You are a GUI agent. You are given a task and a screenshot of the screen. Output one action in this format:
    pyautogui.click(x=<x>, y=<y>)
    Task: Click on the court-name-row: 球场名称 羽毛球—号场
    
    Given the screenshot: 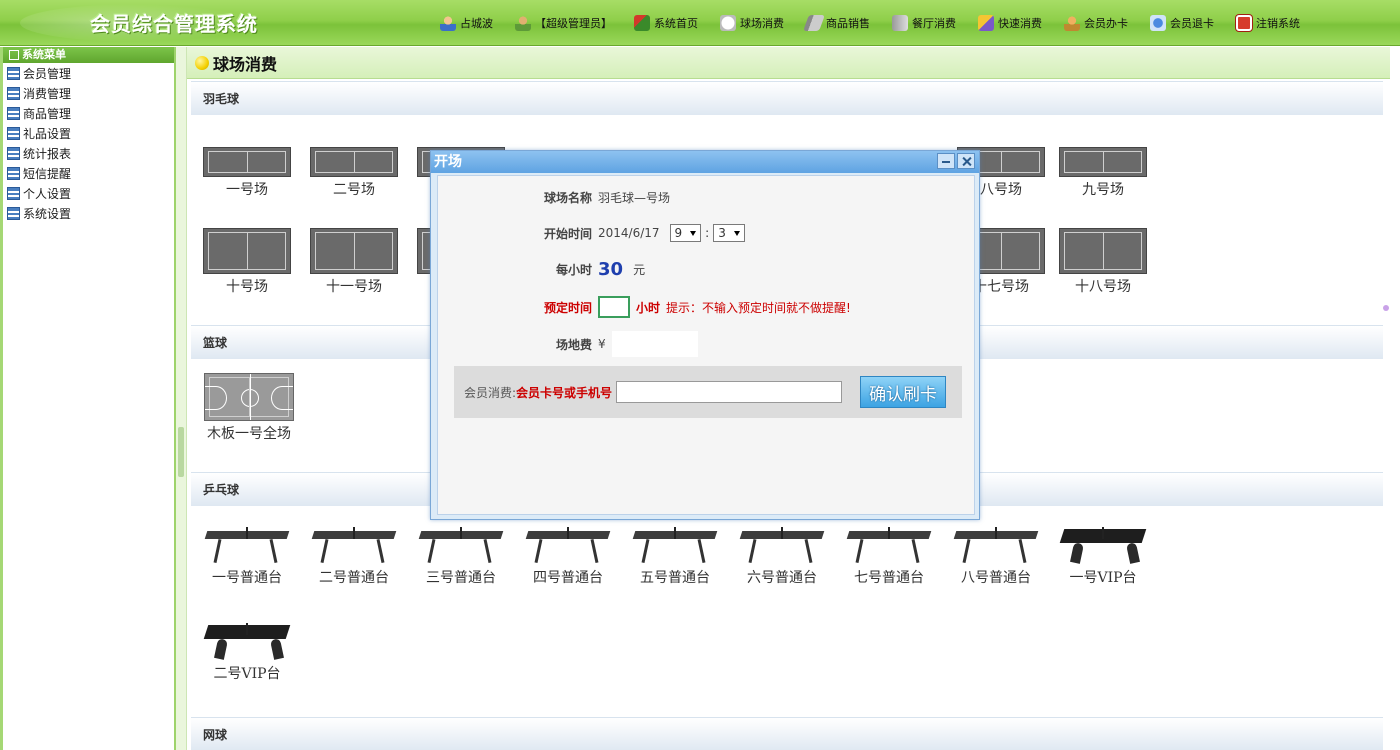 What is the action you would take?
    pyautogui.click(x=607, y=197)
    